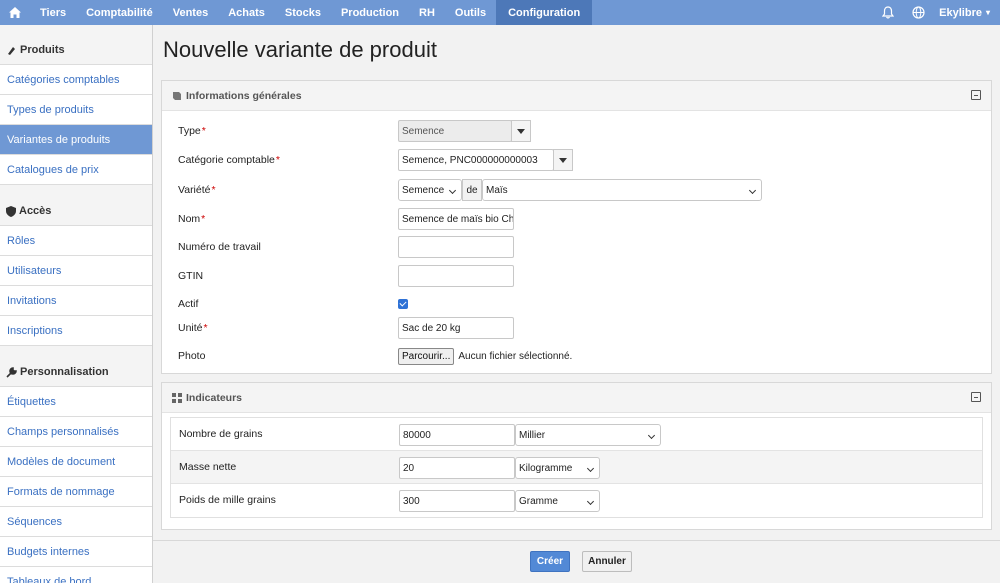 This screenshot has width=1000, height=583. What do you see at coordinates (35, 211) in the screenshot?
I see `sidebar-section-title: Accès` at bounding box center [35, 211].